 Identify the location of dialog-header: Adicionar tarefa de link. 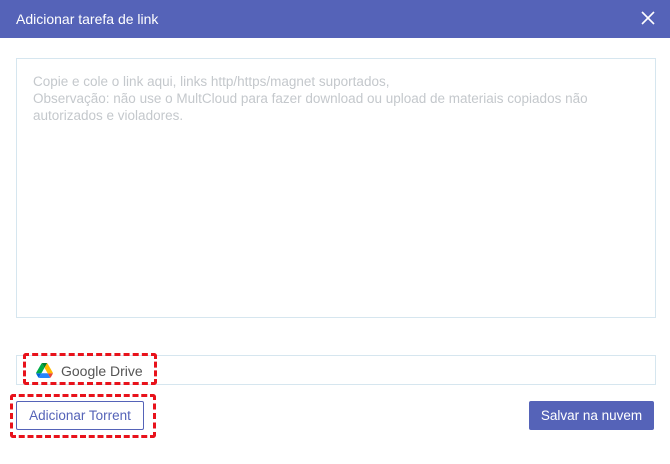
(335, 19).